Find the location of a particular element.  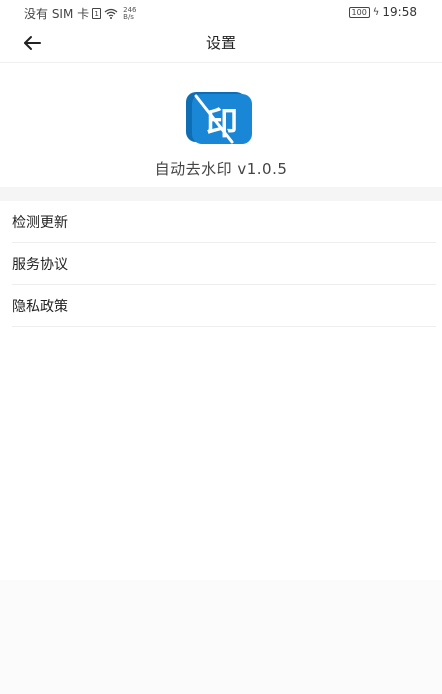

service-agreement-item: 服务协议 is located at coordinates (224, 264).